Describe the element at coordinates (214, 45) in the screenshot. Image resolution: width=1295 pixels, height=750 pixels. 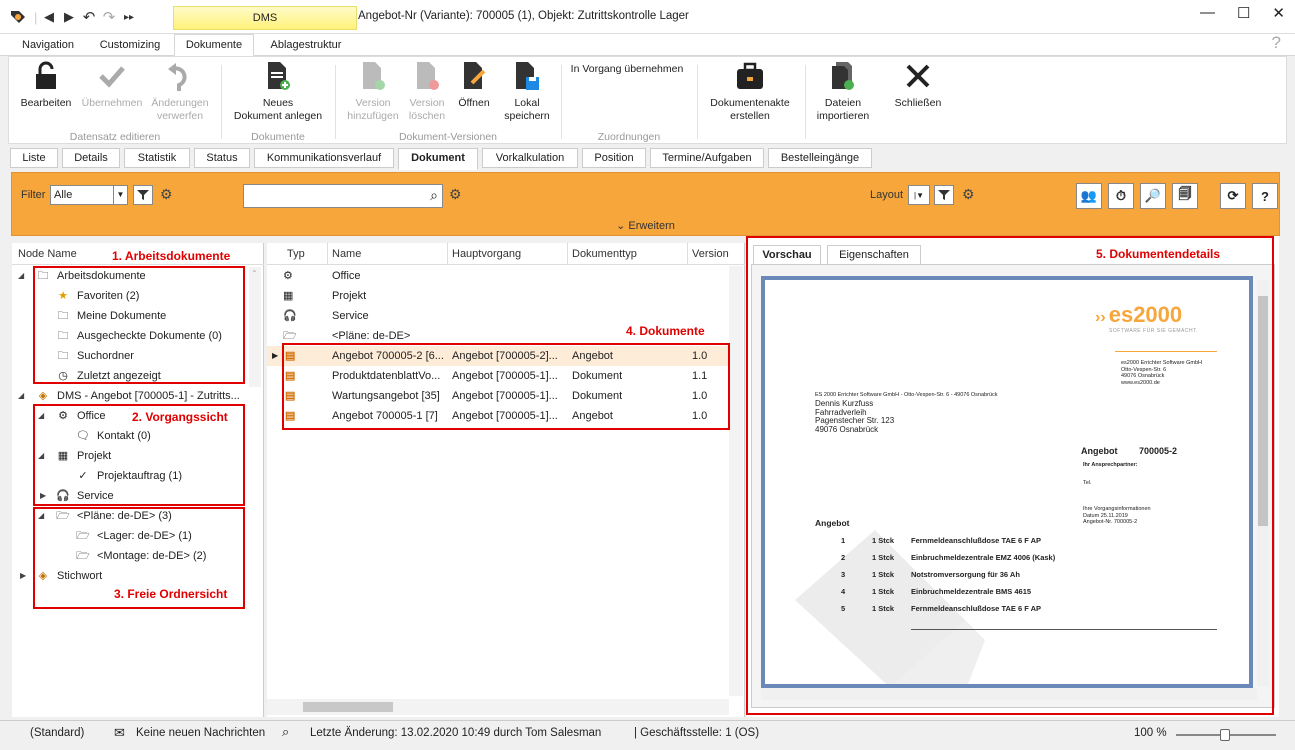
I see `tab-dokumente: Dokumente` at that location.